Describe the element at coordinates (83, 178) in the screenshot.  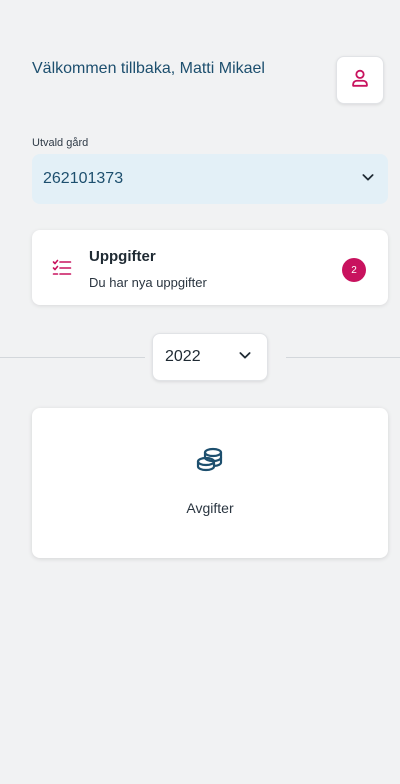
I see `farm-select-value: 262101373` at that location.